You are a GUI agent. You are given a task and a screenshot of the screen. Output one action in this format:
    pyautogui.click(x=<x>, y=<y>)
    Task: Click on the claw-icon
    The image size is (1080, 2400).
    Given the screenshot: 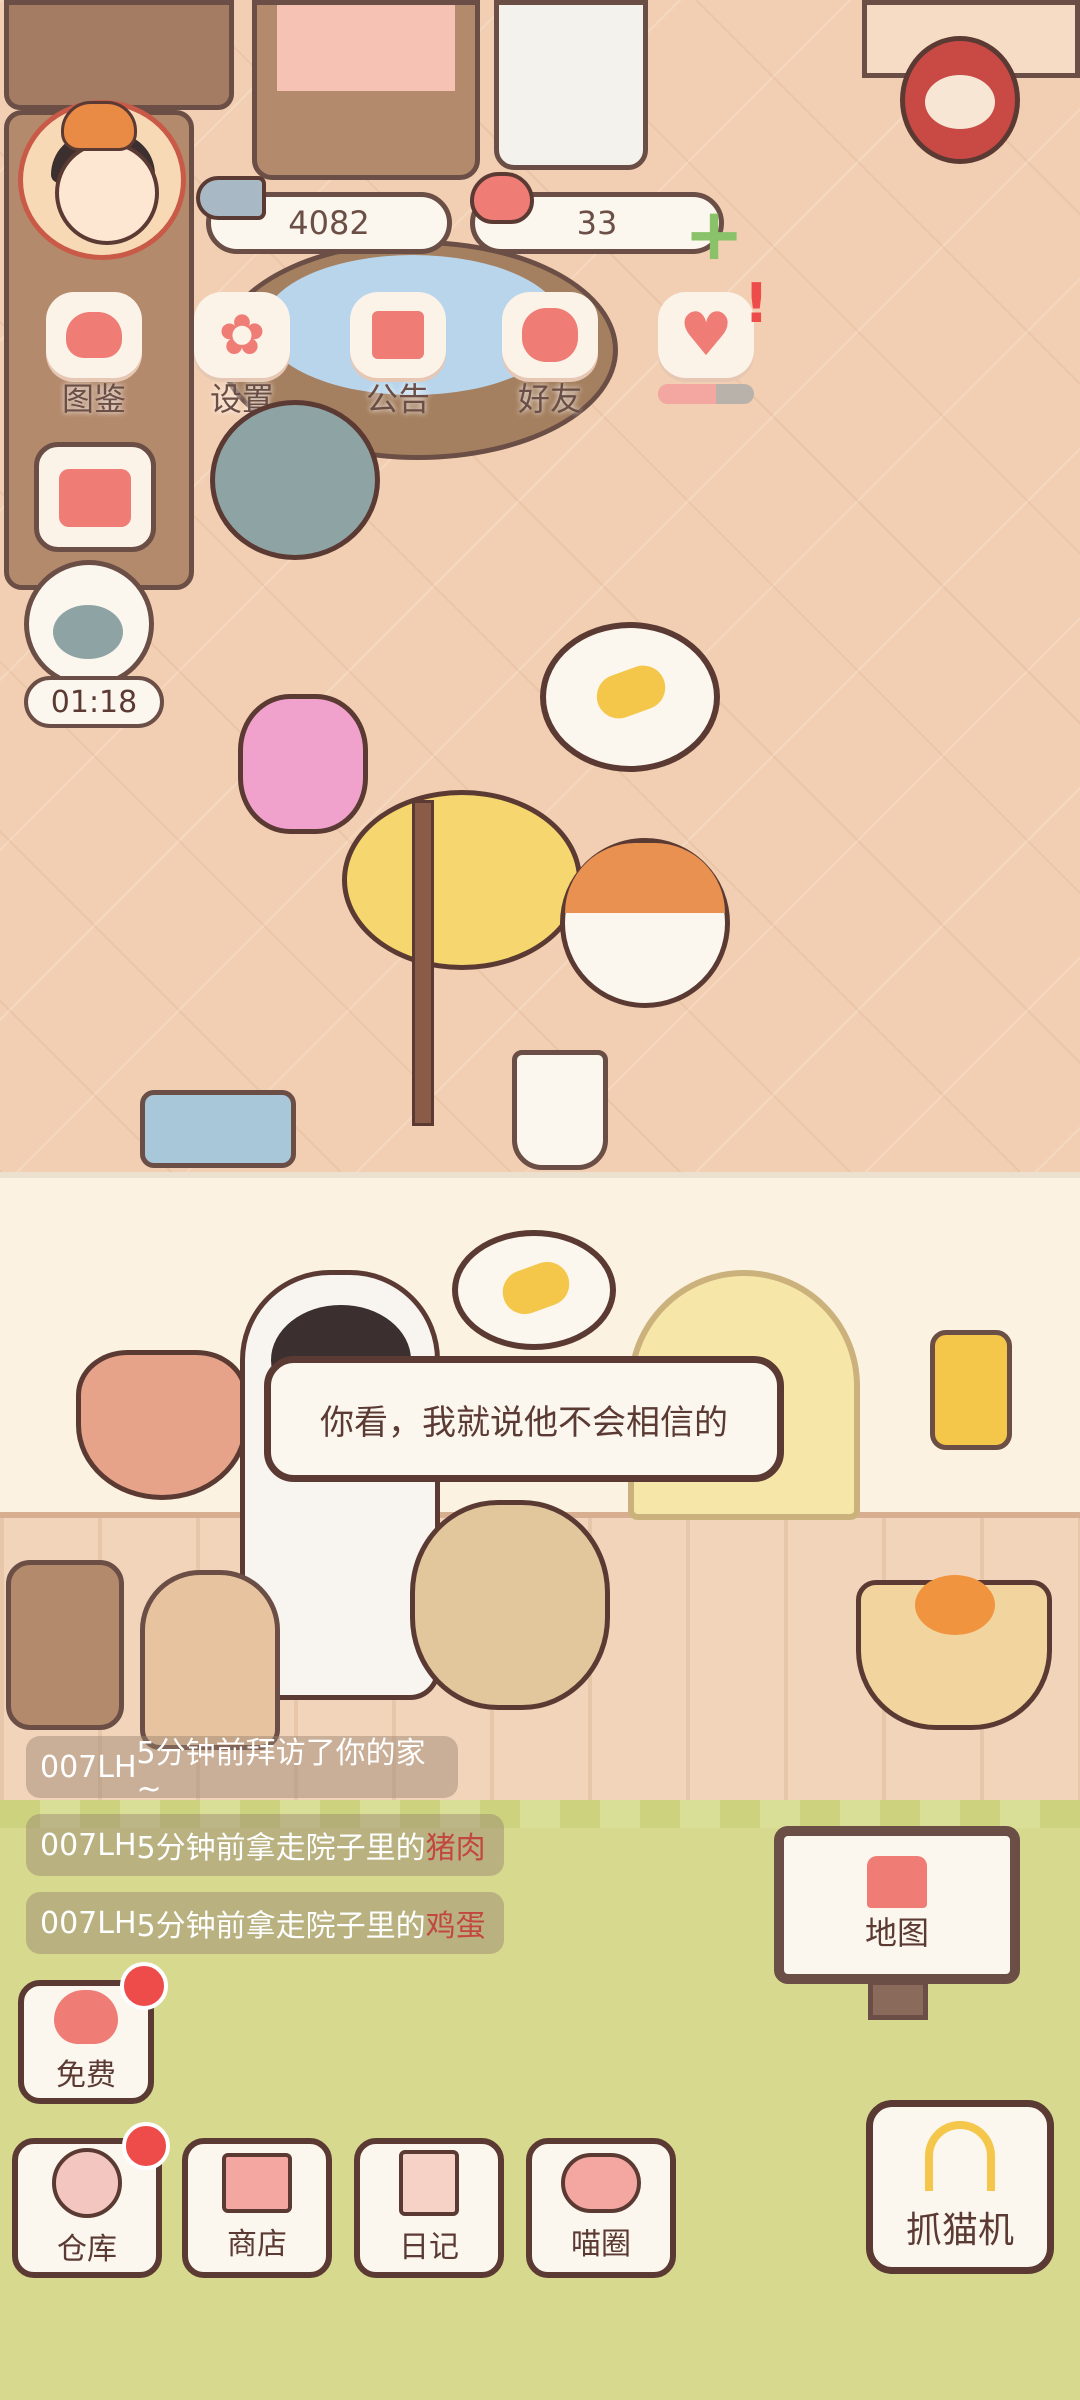 What is the action you would take?
    pyautogui.click(x=960, y=2156)
    